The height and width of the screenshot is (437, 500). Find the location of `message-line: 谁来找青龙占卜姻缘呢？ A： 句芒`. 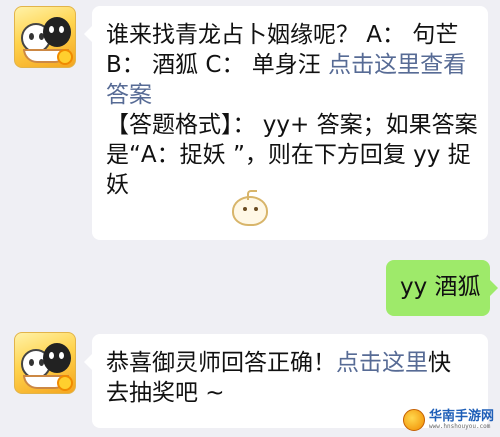

message-line: 谁来找青龙占卜姻缘呢？ A： 句芒 is located at coordinates (282, 35).